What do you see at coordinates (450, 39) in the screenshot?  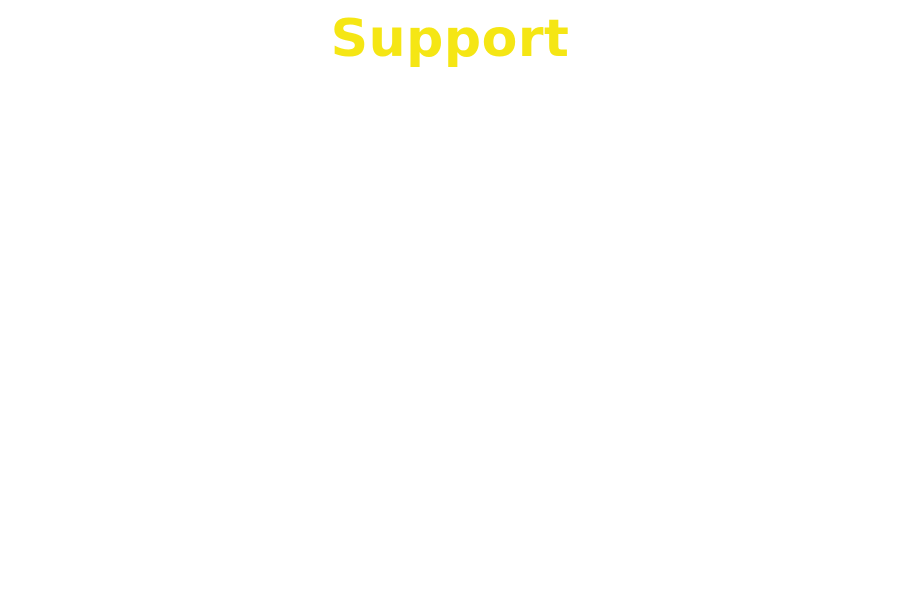 I see `page-title: Support` at bounding box center [450, 39].